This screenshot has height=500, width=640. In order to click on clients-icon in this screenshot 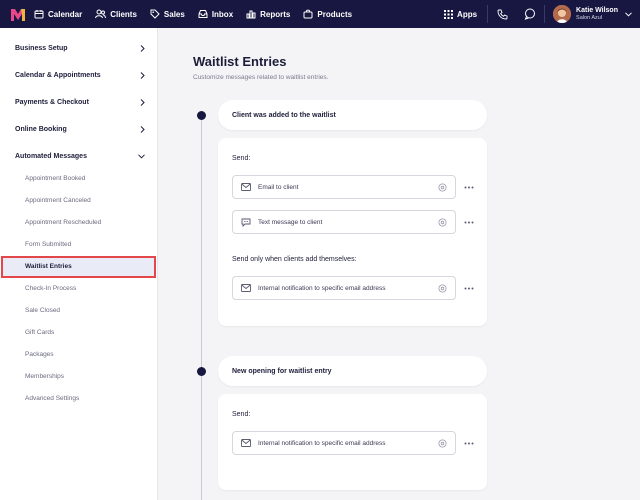, I will do `click(101, 14)`.